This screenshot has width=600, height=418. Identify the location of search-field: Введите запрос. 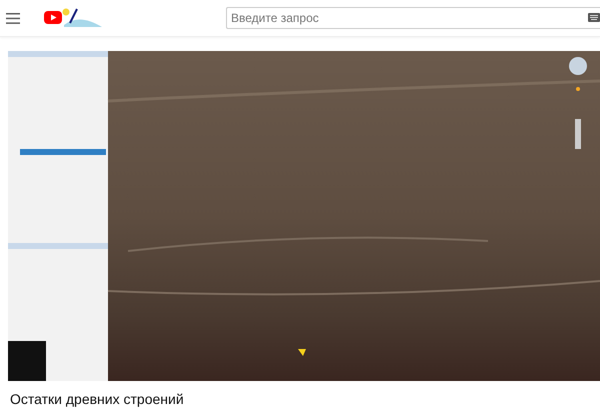
(413, 18).